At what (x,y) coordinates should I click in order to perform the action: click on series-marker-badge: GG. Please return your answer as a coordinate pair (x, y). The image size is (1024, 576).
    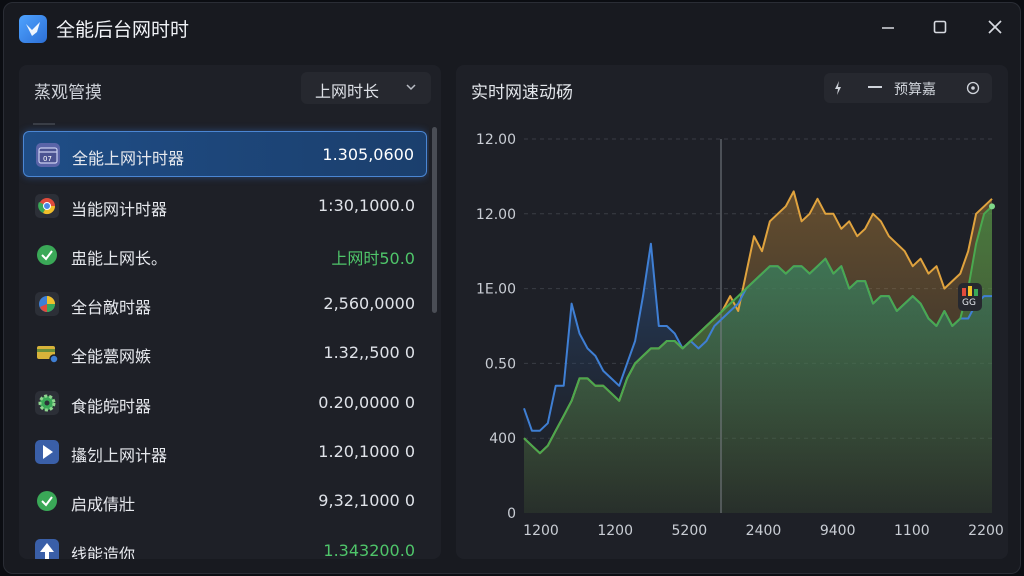
    Looking at the image, I should click on (970, 297).